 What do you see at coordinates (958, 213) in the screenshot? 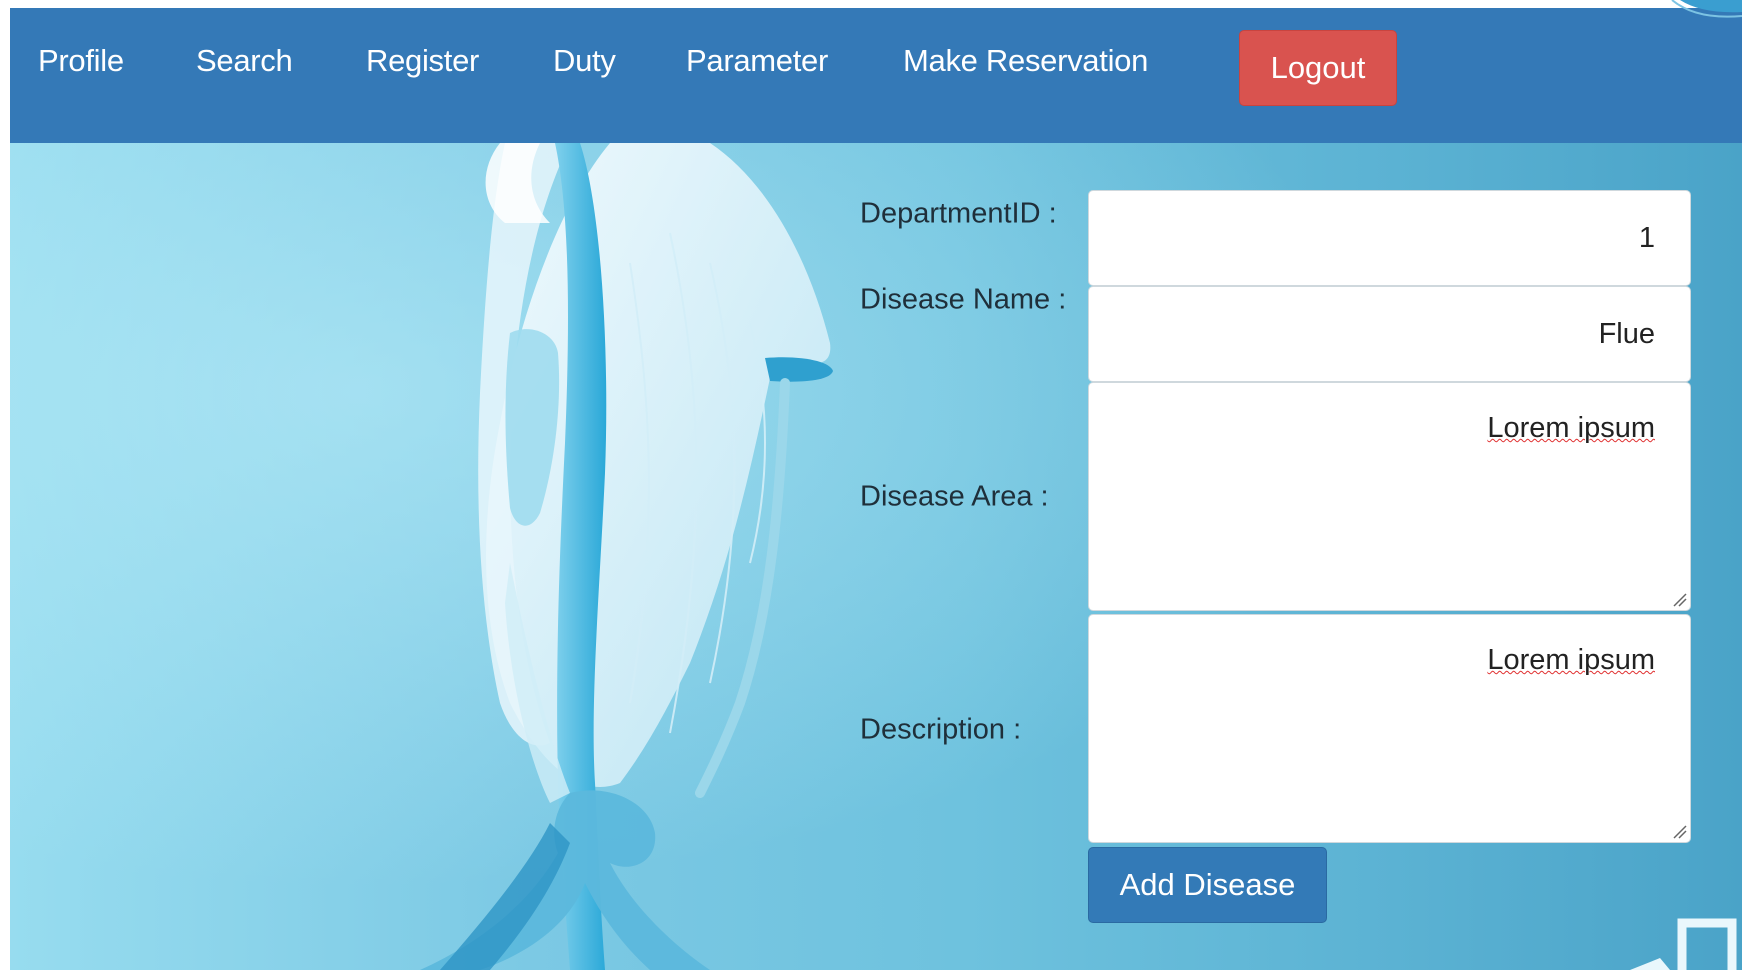
I see `department-id-label: DepartmentID :` at bounding box center [958, 213].